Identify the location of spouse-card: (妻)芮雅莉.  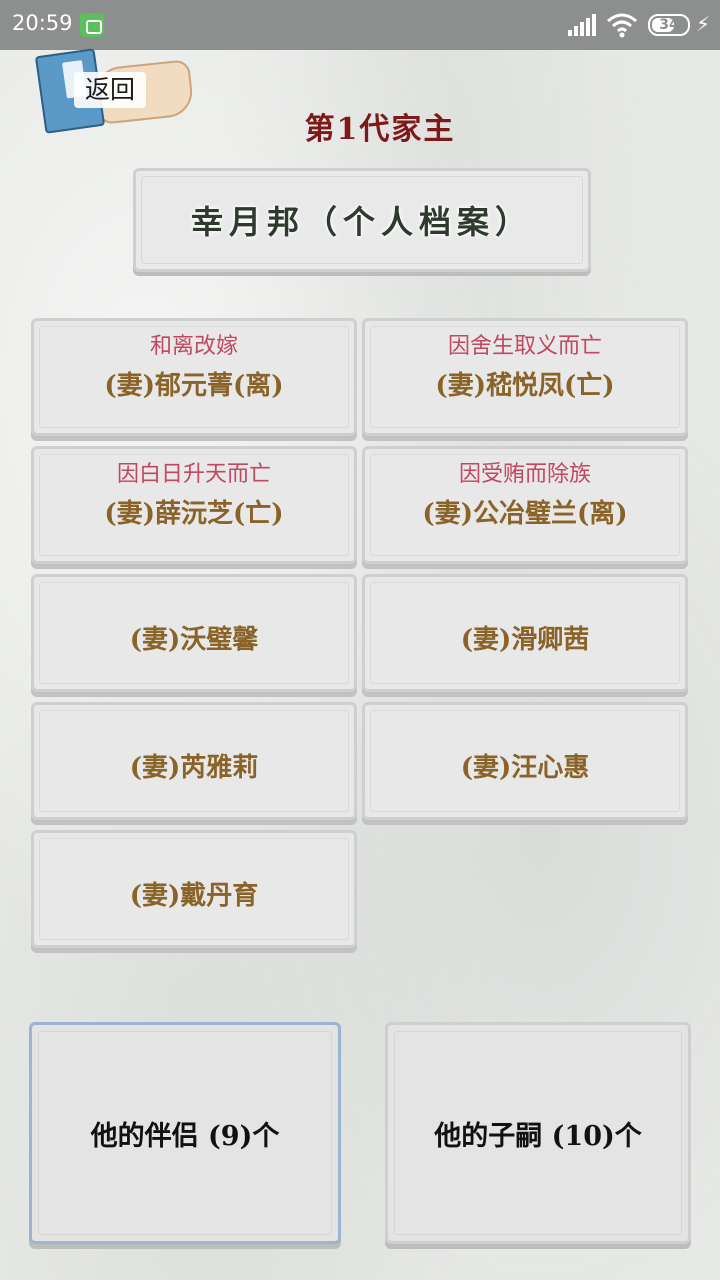
(194, 761).